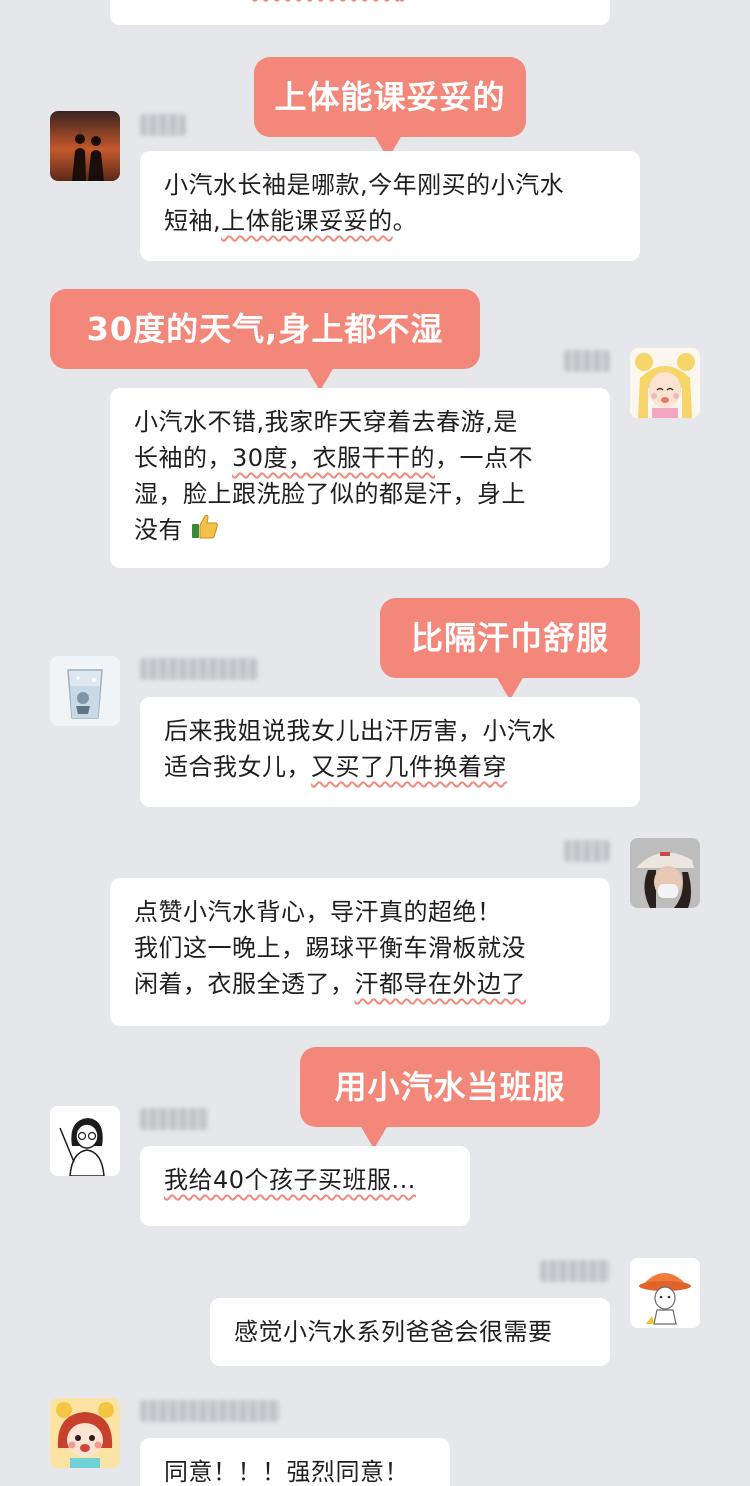  I want to click on message-line: 长袖的，30度，衣服干干的，一点不, so click(334, 458).